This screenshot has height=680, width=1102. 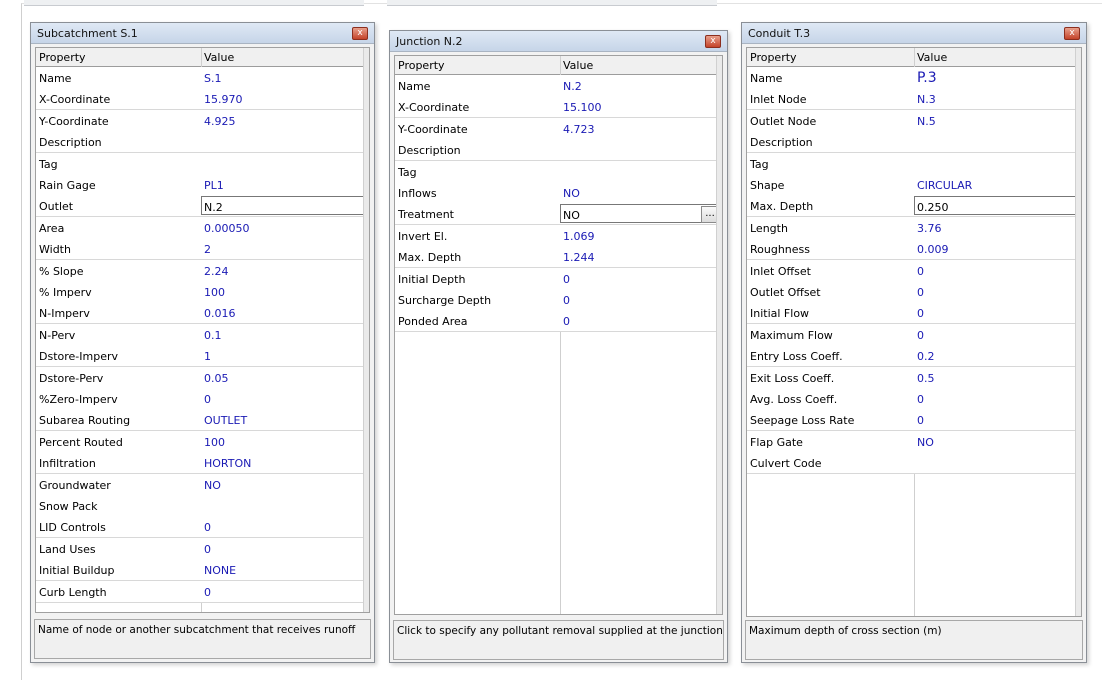 I want to click on property-row-curb-length: Curb Length 0, so click(x=202, y=591).